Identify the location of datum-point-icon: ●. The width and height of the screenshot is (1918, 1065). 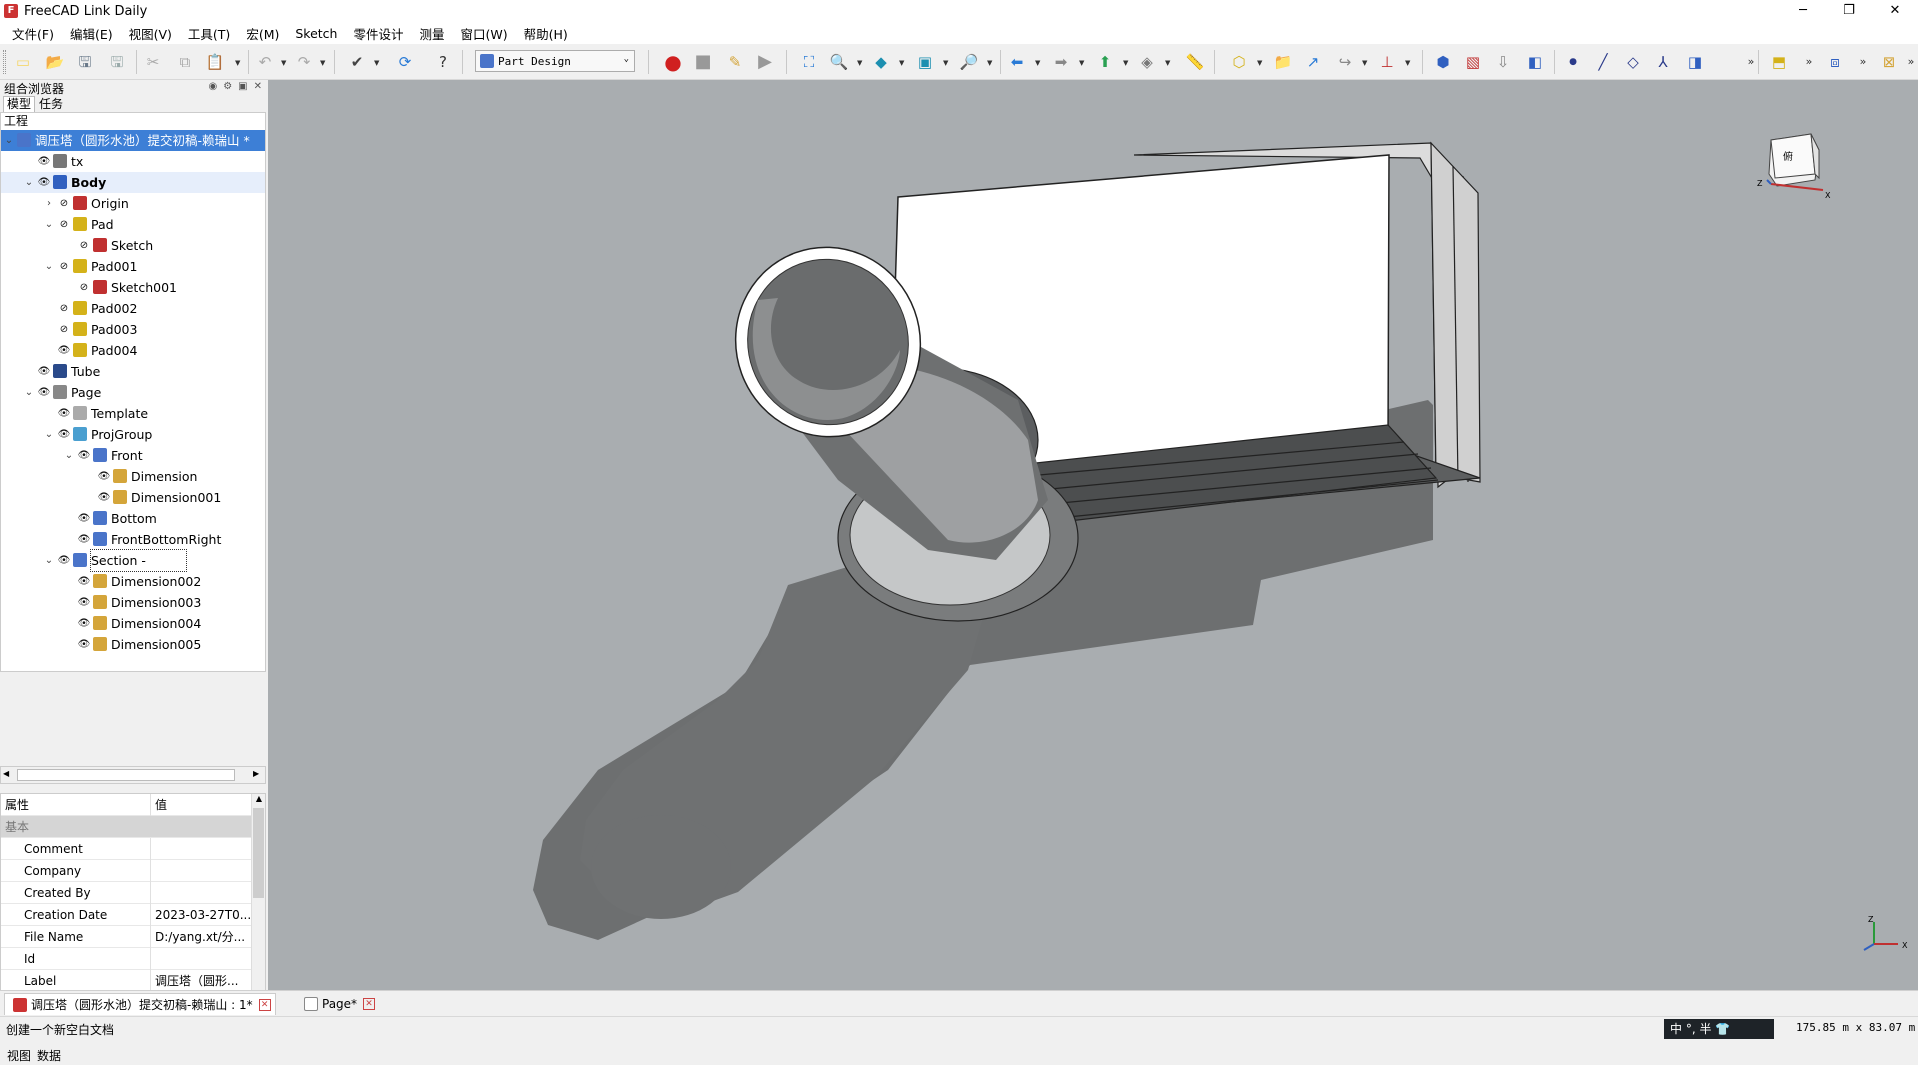
(1573, 62).